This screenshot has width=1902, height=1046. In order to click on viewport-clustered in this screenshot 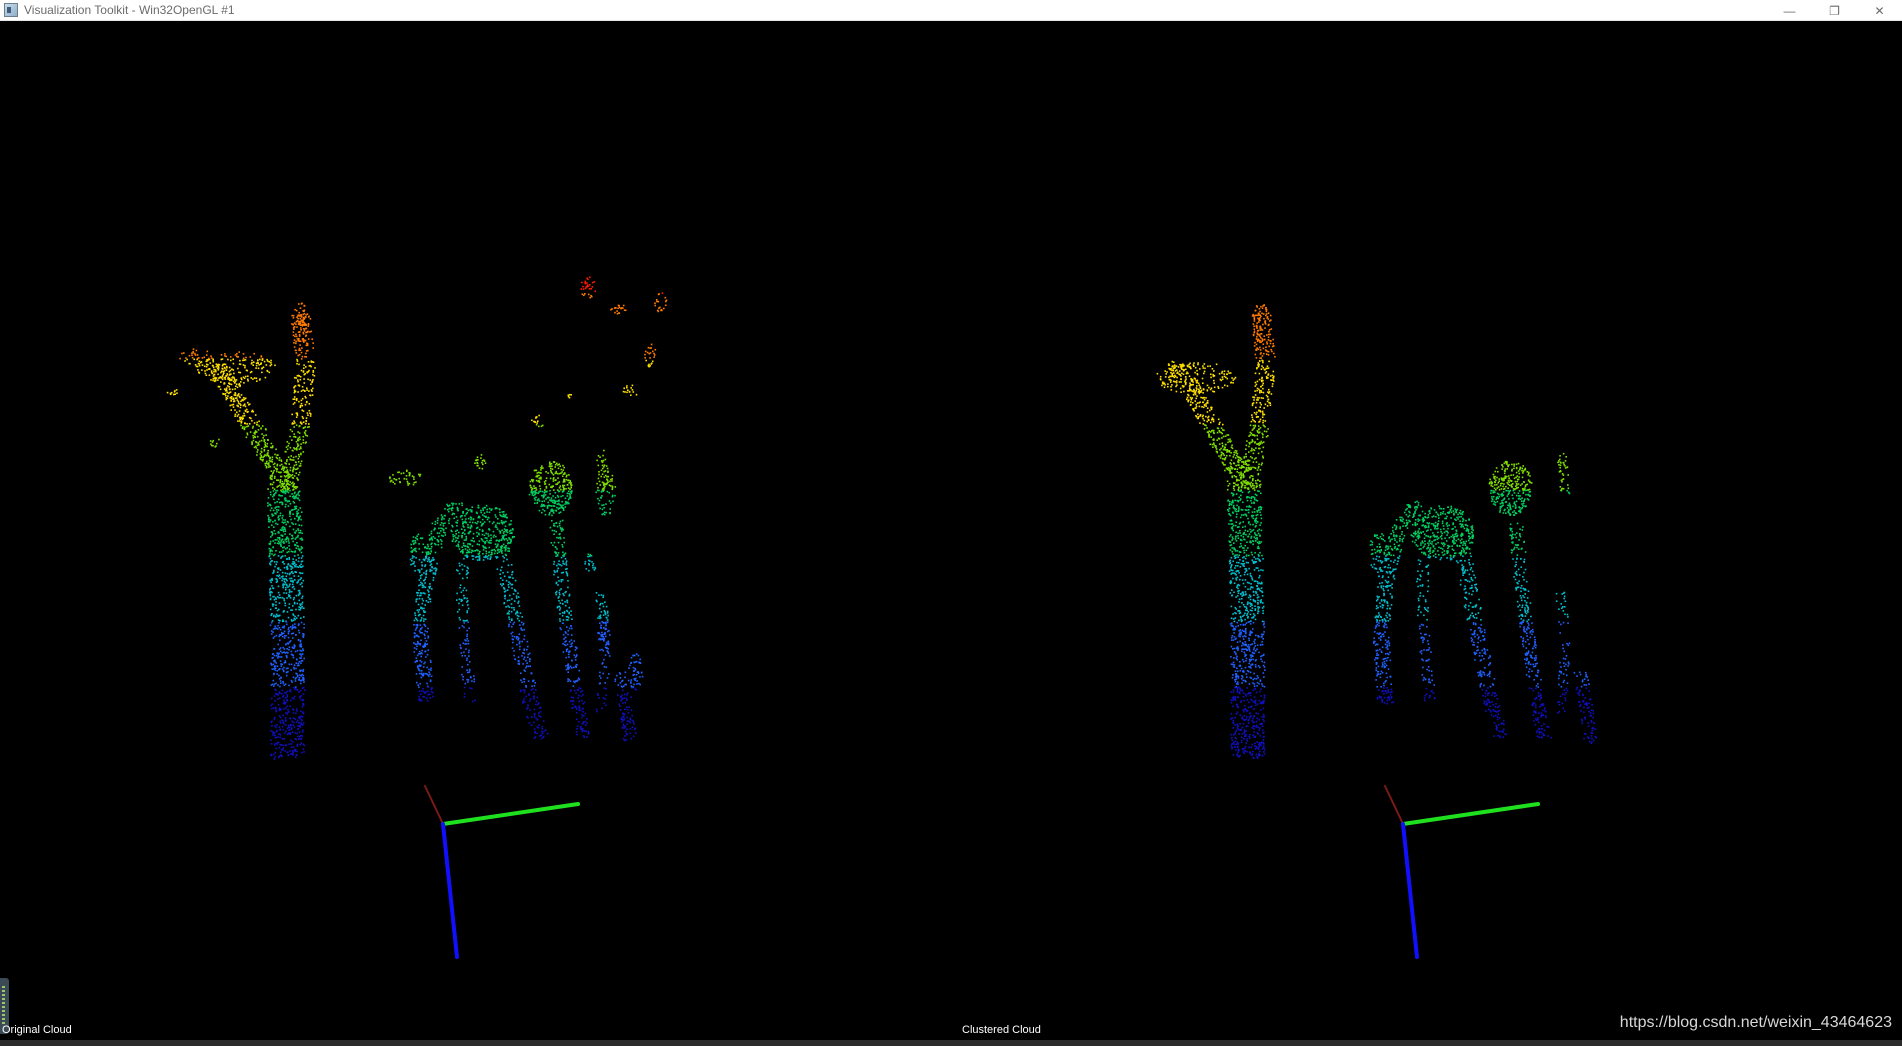, I will do `click(1376, 631)`.